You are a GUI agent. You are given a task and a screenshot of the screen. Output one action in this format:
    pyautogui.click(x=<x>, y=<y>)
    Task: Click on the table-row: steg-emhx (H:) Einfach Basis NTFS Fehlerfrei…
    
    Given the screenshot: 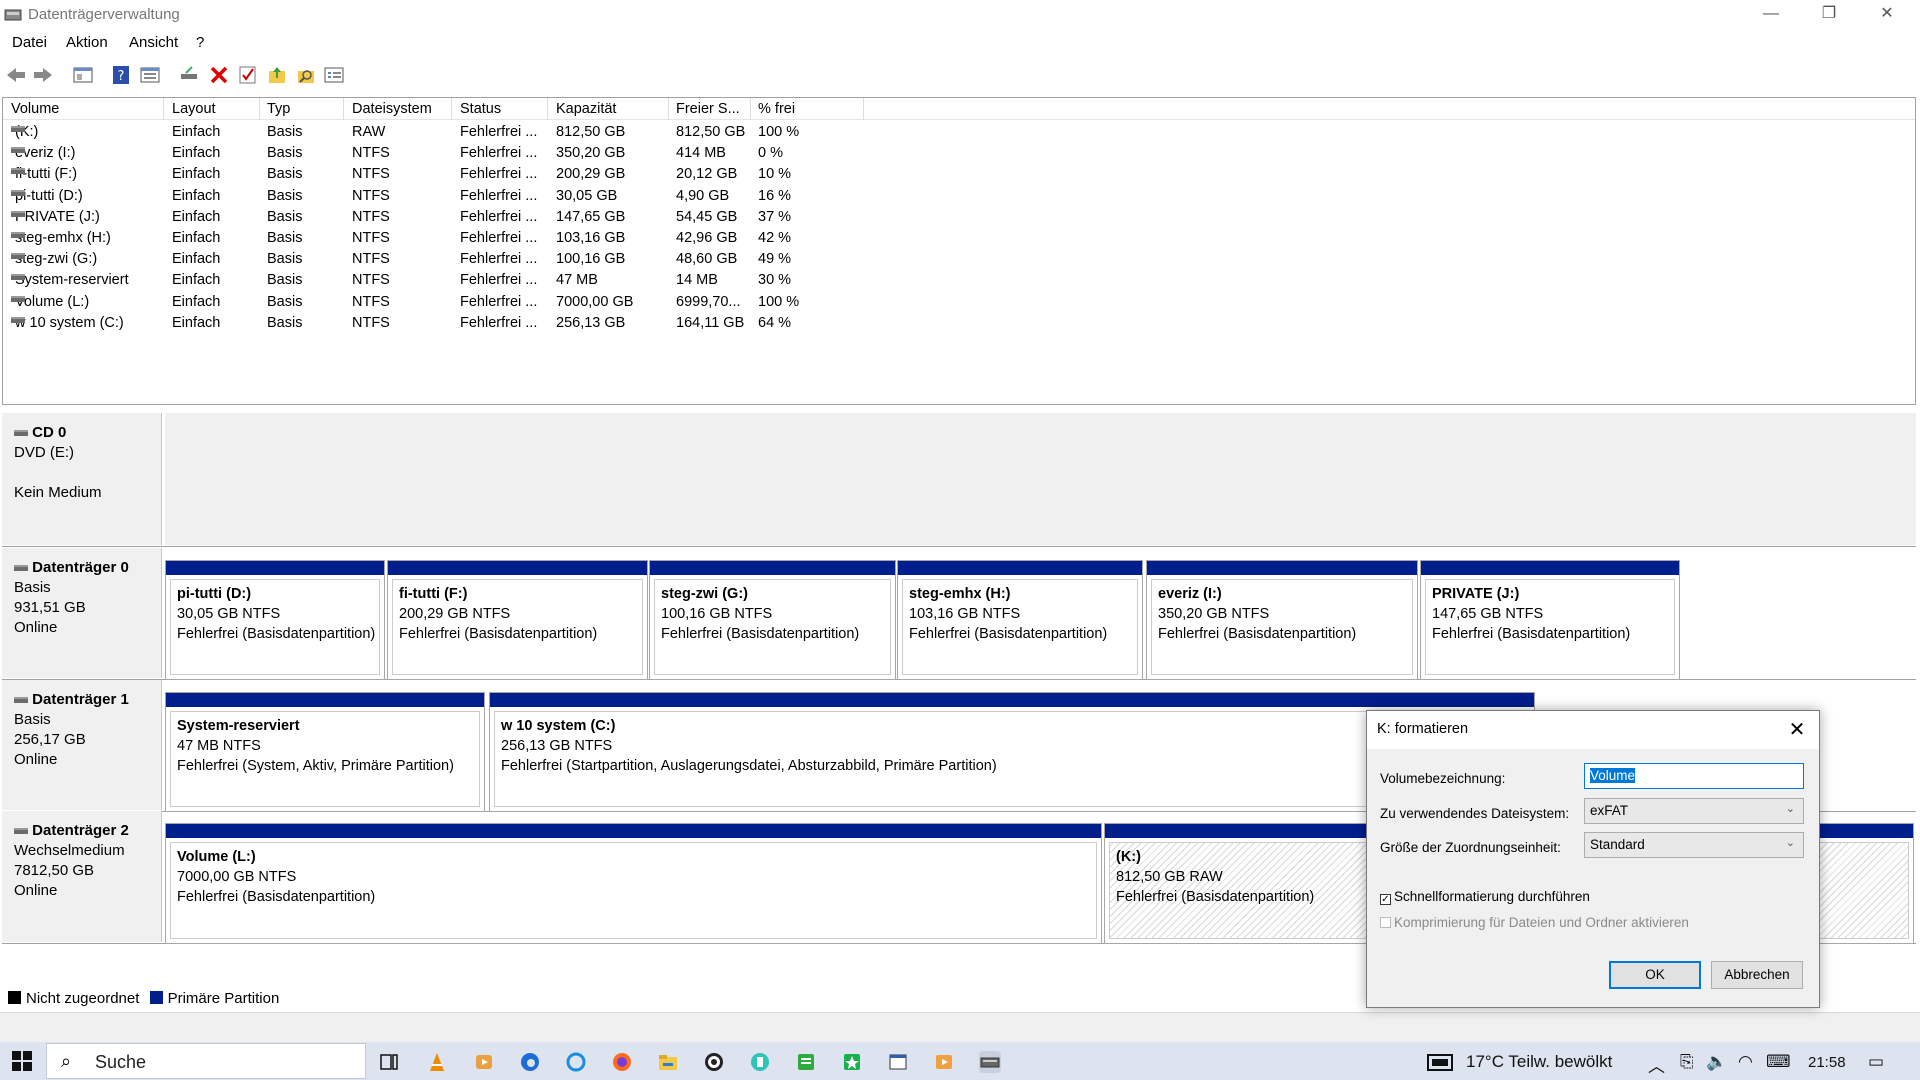 What is the action you would take?
    pyautogui.click(x=453, y=238)
    